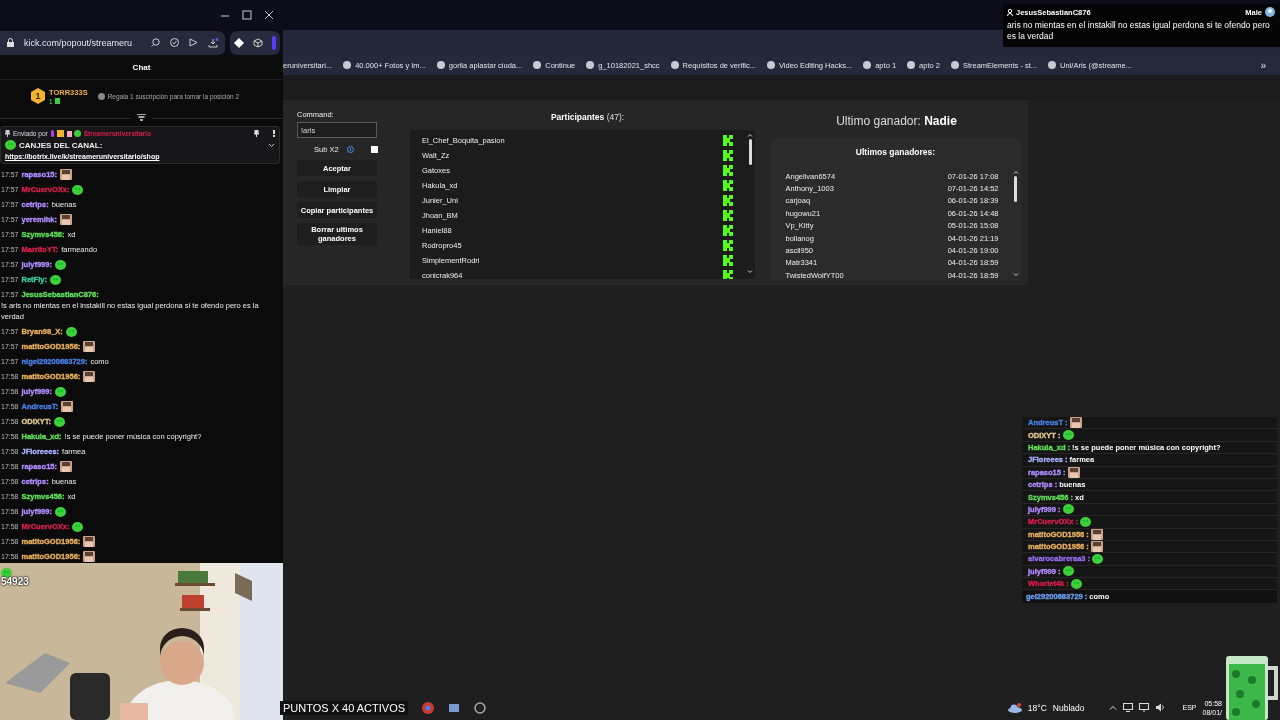 The height and width of the screenshot is (720, 1280). Describe the element at coordinates (141, 67) in the screenshot. I see `chat-title: Chat` at that location.